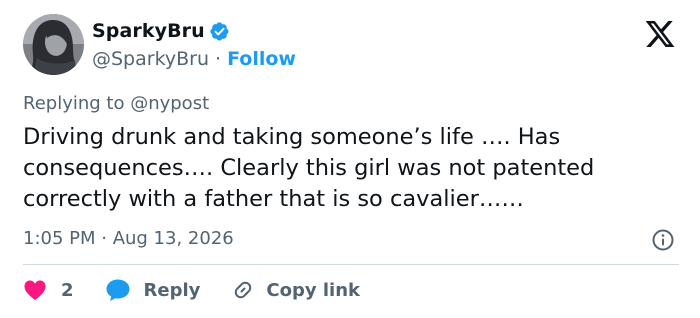 The height and width of the screenshot is (318, 700). Describe the element at coordinates (351, 264) in the screenshot. I see `divider` at that location.